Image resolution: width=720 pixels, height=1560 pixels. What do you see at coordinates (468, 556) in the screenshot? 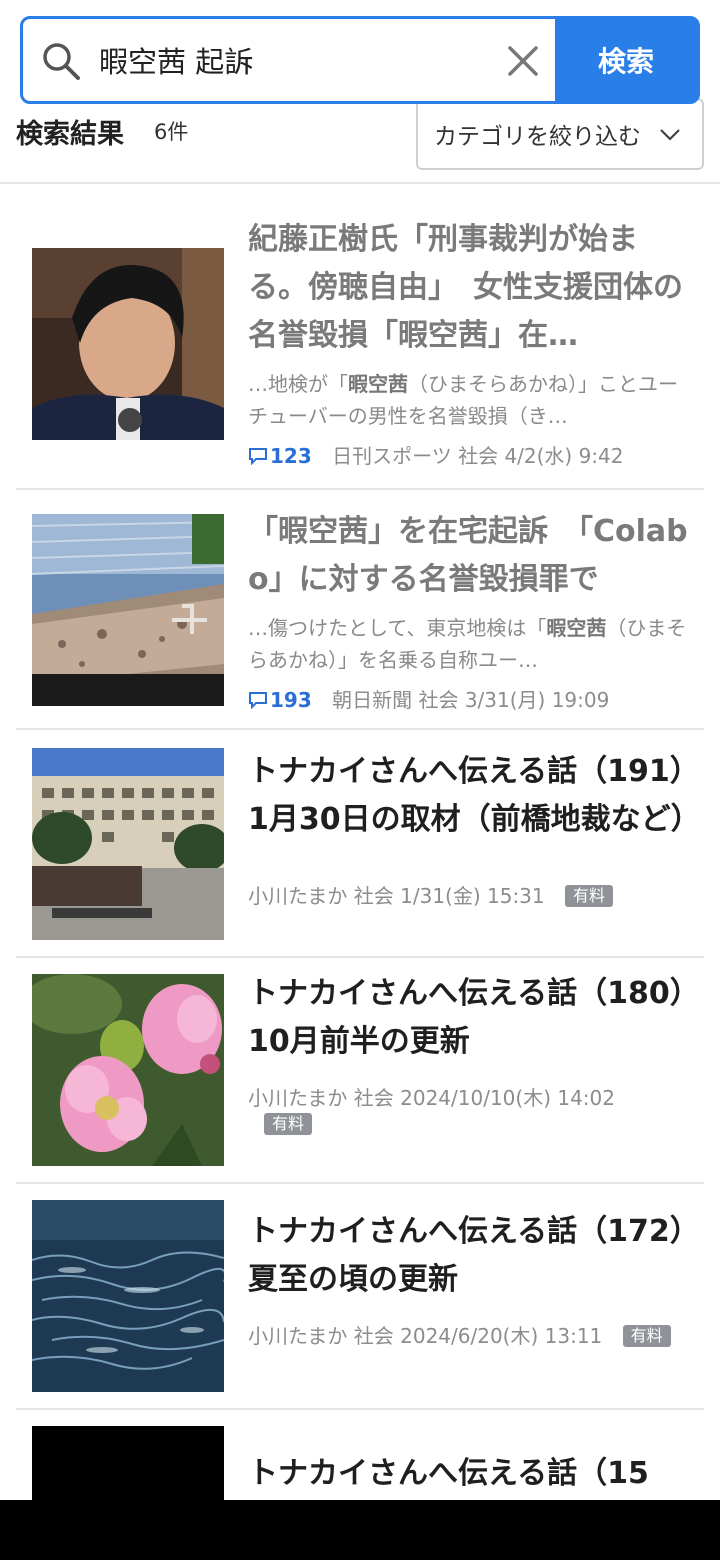
I see `article-title: 「暇空茜」を在宅起訴 「Colabo」に対する名誉毀損罪で` at bounding box center [468, 556].